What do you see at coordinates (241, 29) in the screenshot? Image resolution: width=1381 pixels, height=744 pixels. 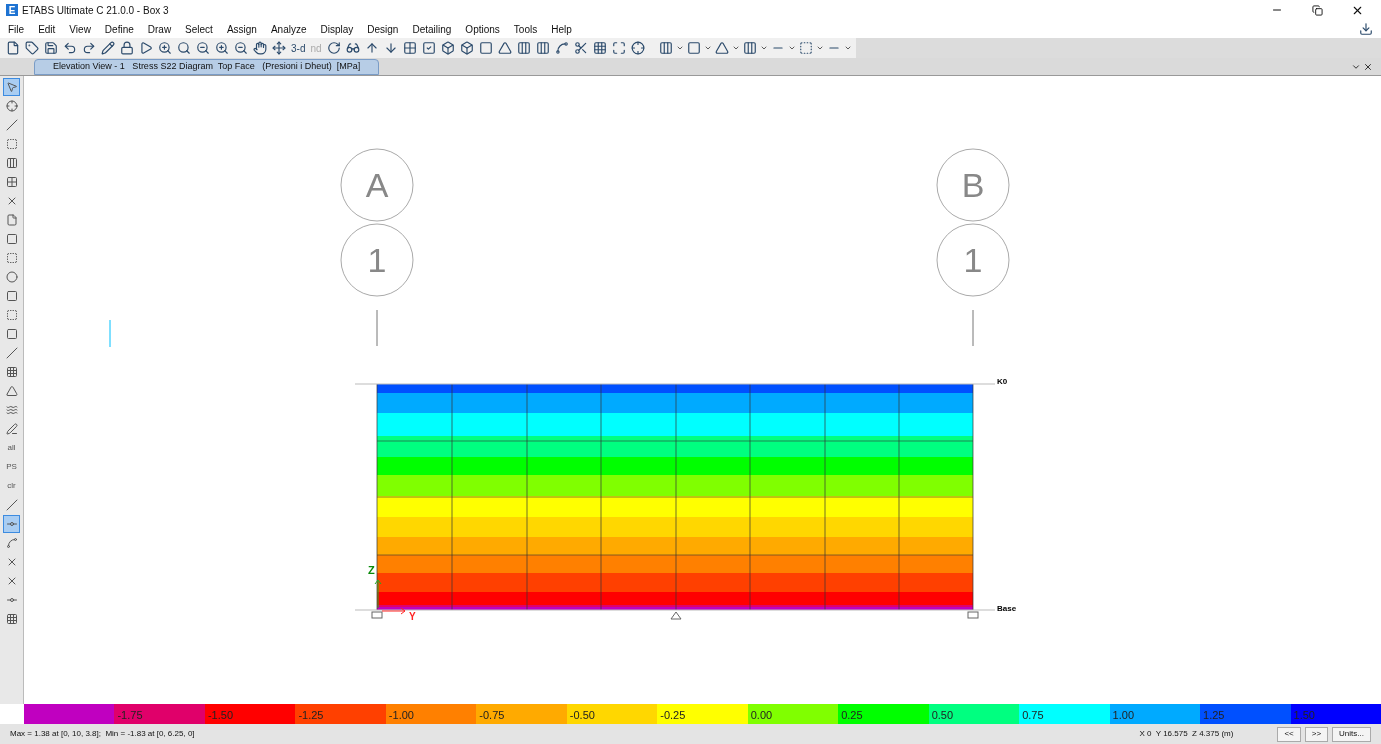 I see `menu-item: Assign` at bounding box center [241, 29].